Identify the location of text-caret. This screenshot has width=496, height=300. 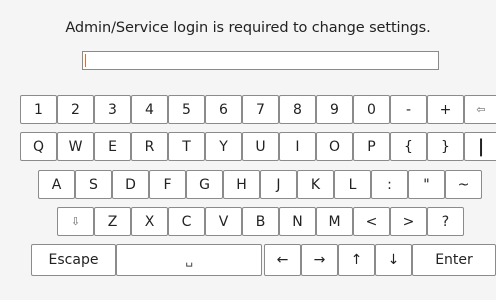
(85, 60).